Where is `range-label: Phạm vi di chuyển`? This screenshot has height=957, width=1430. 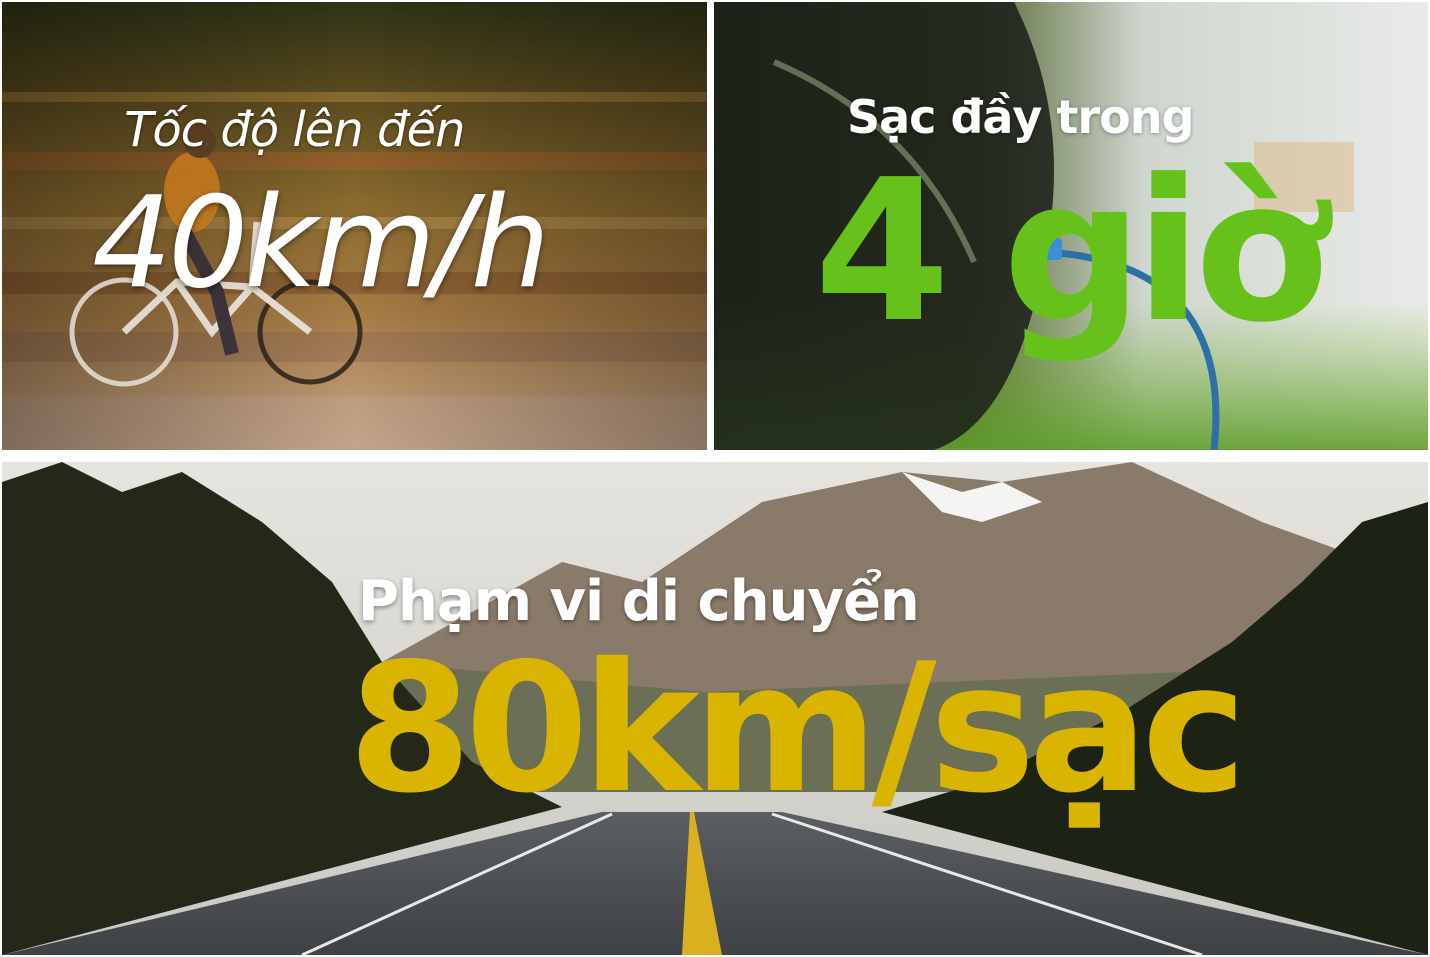
range-label: Phạm vi di chuyển is located at coordinates (639, 601).